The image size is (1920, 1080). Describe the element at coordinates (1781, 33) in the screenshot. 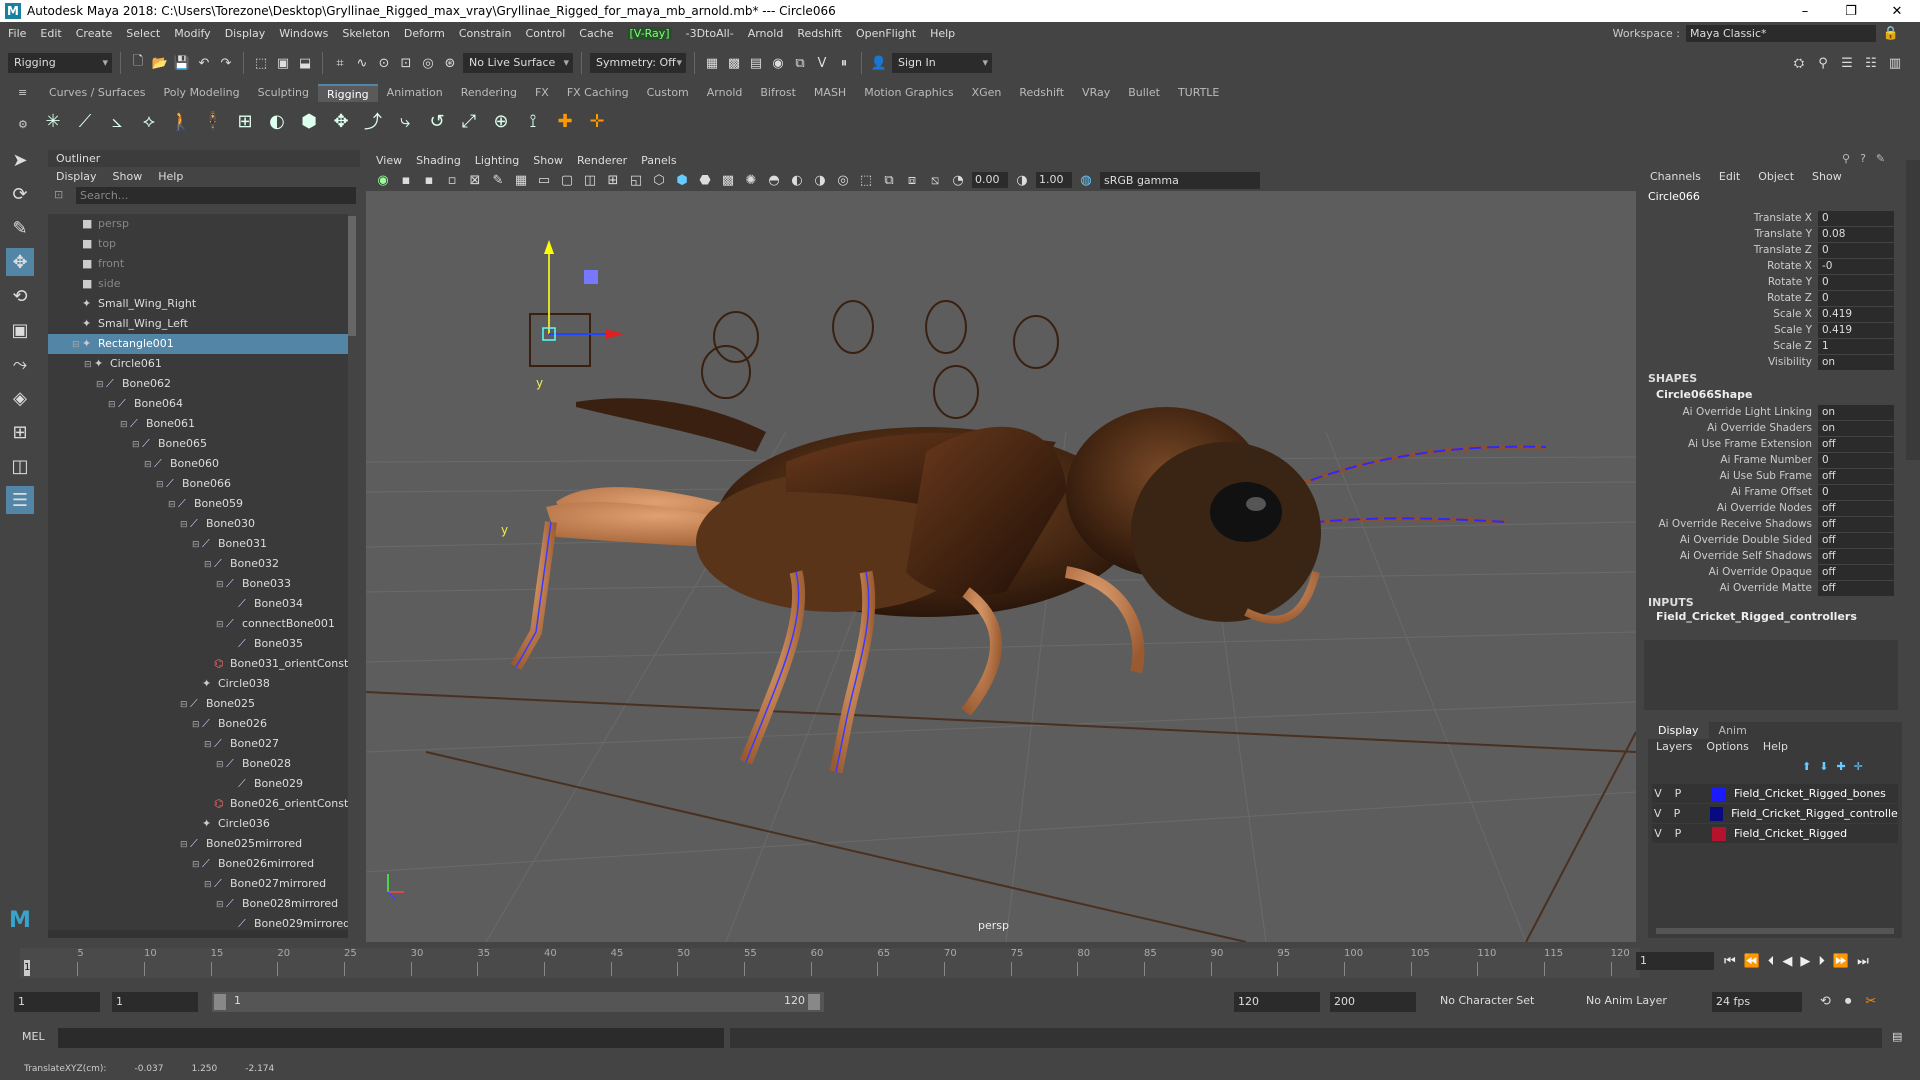

I see `workspace-dropdown: Maya Classic*` at that location.